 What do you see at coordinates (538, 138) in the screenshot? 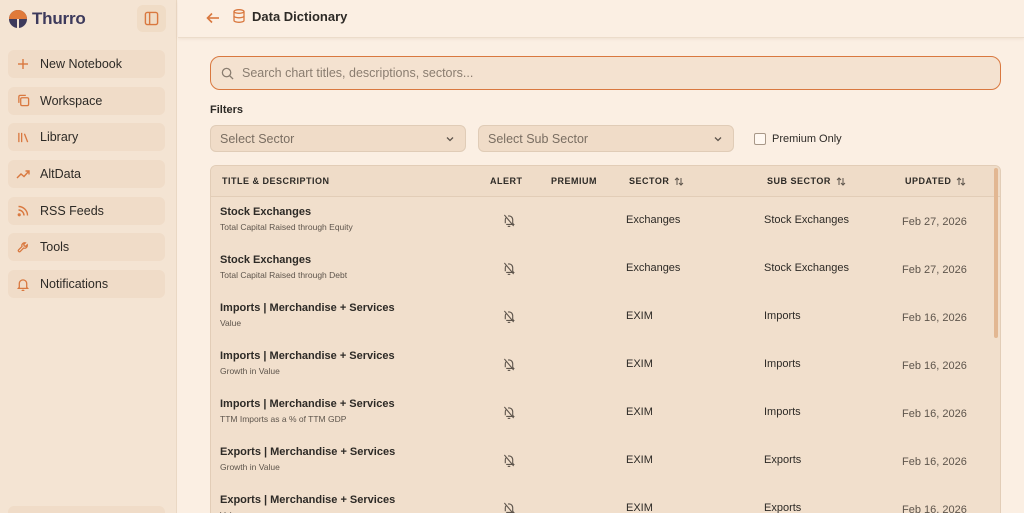
I see `subsector-select-value: Select Sub Sector` at bounding box center [538, 138].